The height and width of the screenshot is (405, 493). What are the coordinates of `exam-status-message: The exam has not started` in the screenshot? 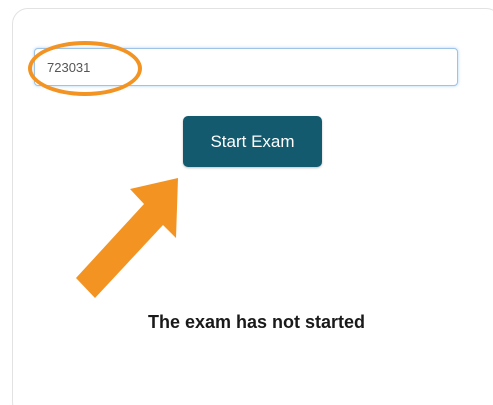 It's located at (256, 322).